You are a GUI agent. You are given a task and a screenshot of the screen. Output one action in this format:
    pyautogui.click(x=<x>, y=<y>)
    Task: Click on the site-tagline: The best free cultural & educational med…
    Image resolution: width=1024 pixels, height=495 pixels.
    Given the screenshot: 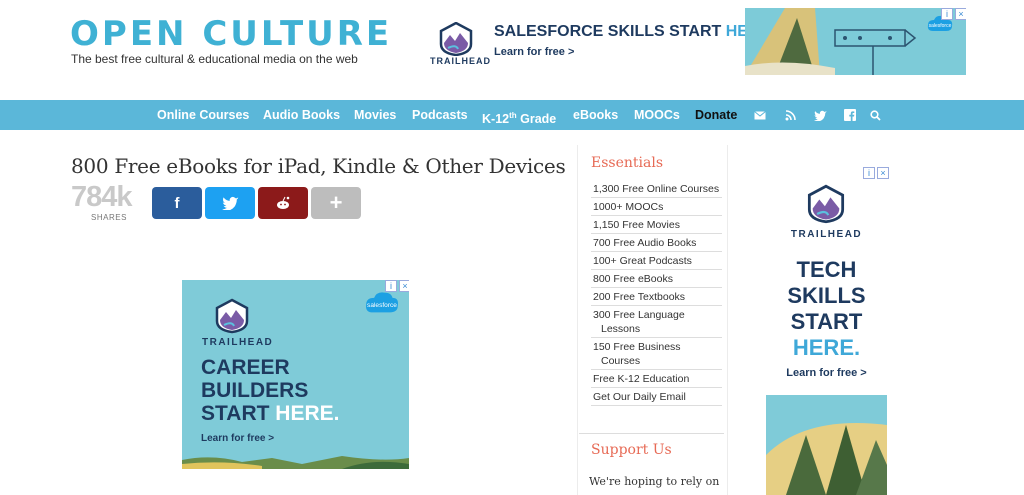 What is the action you would take?
    pyautogui.click(x=214, y=59)
    